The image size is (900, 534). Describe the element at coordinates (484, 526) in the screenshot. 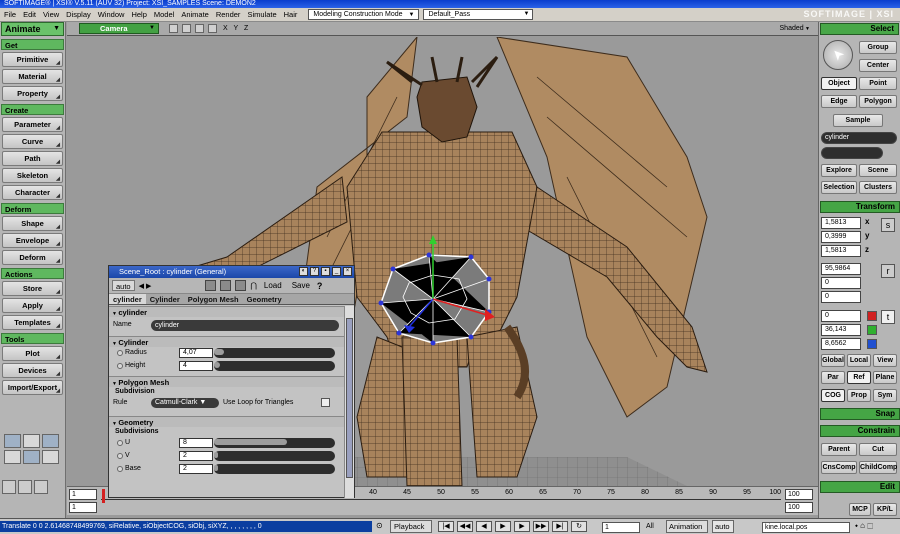

I see `prev-frame-icon: ◀` at that location.